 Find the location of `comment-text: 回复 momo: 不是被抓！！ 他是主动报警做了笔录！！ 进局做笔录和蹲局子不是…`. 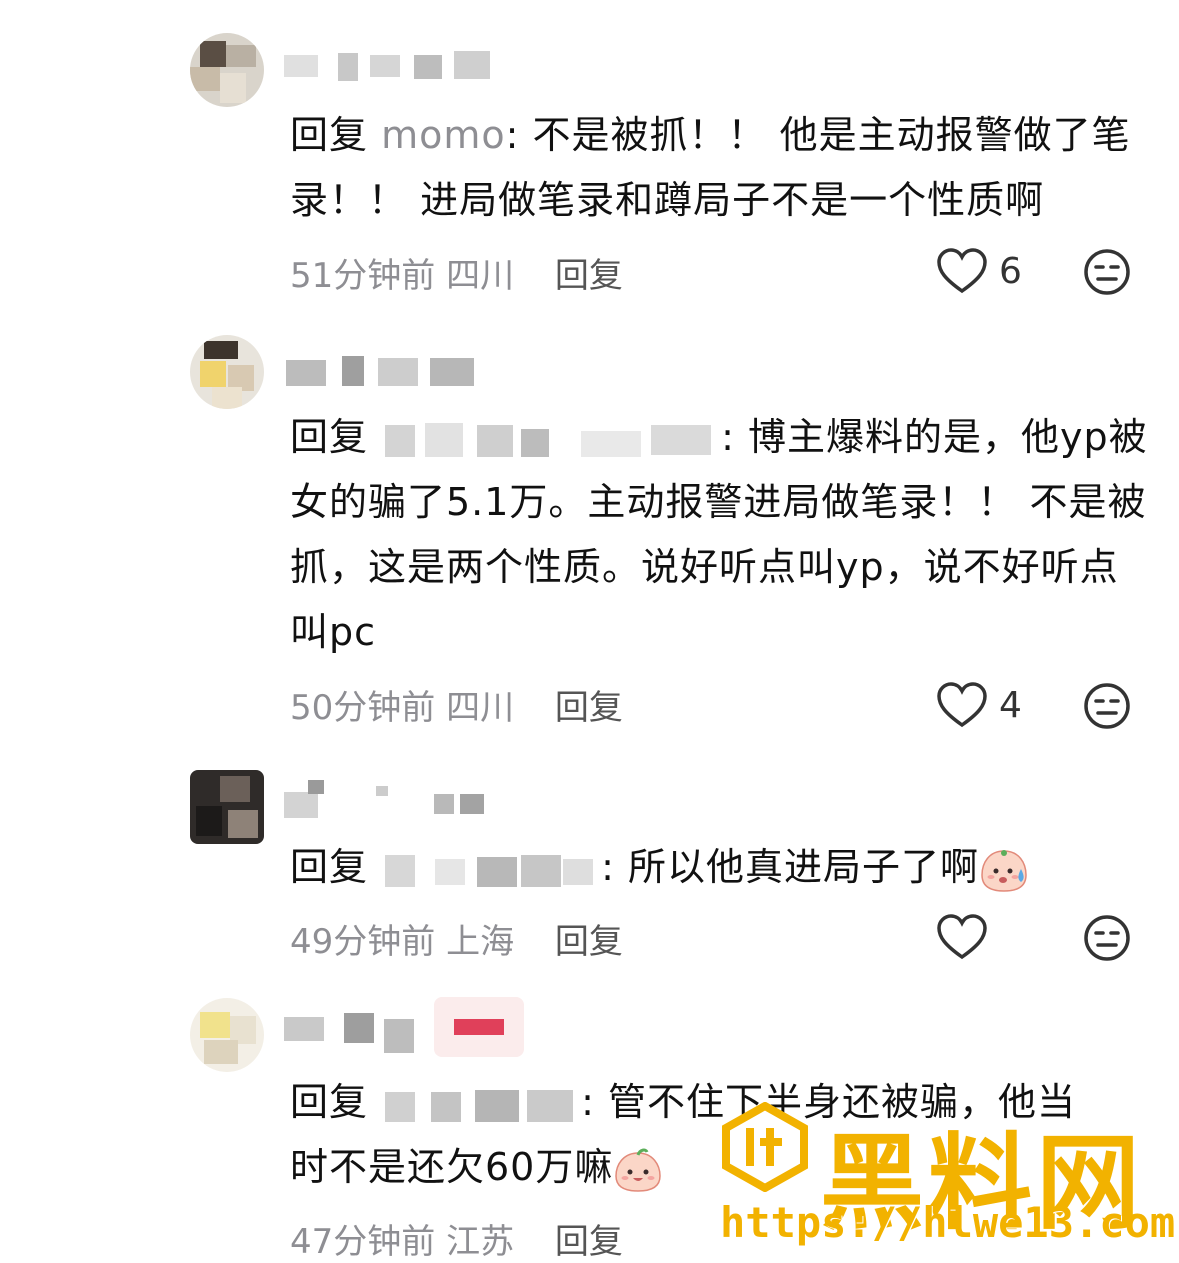

comment-text: 回复 momo: 不是被抓！！ 他是主动报警做了笔录！！ 进局做笔录和蹲局子不是… is located at coordinates (720, 168).